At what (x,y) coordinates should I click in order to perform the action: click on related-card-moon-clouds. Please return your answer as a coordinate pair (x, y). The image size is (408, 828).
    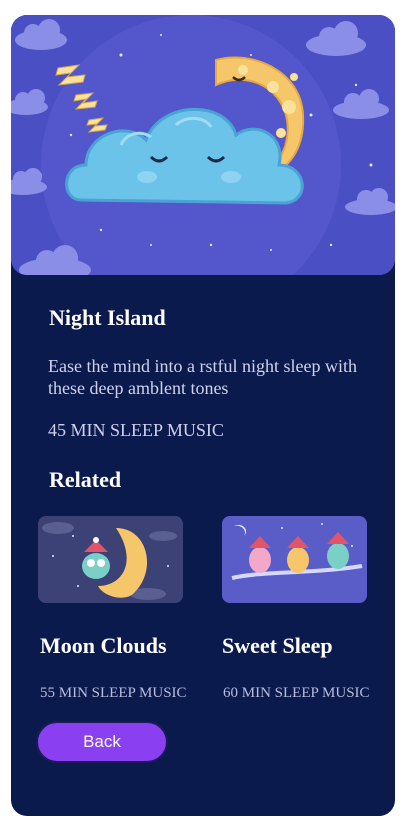
    Looking at the image, I should click on (110, 559).